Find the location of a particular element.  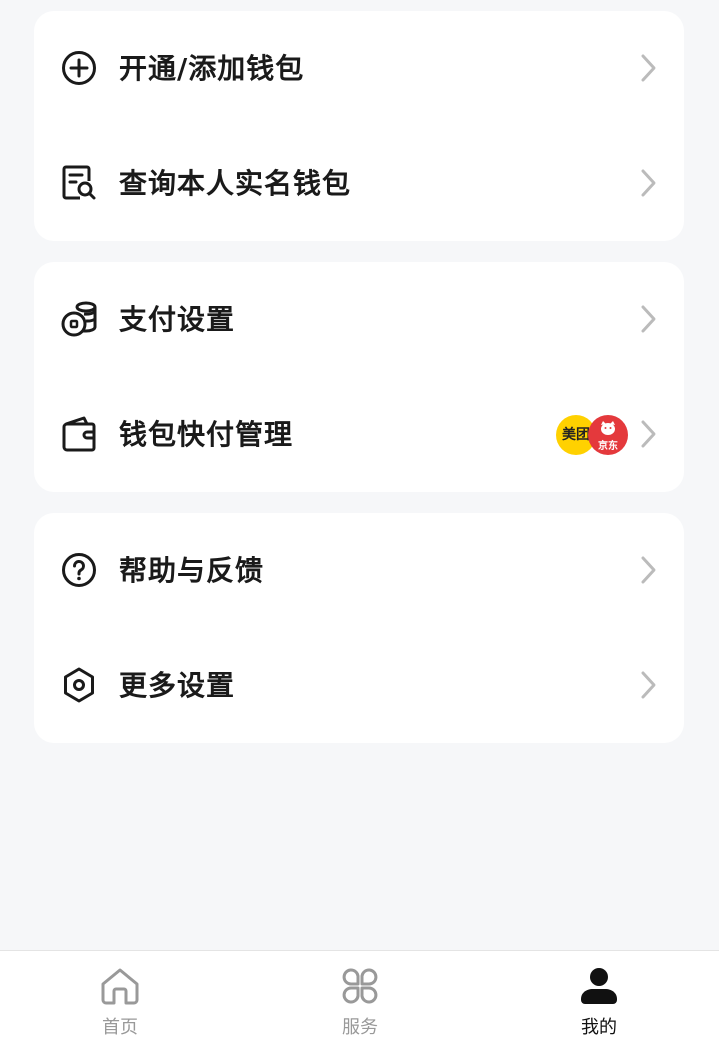

row-label: 开通/添加钱包 is located at coordinates (212, 68).